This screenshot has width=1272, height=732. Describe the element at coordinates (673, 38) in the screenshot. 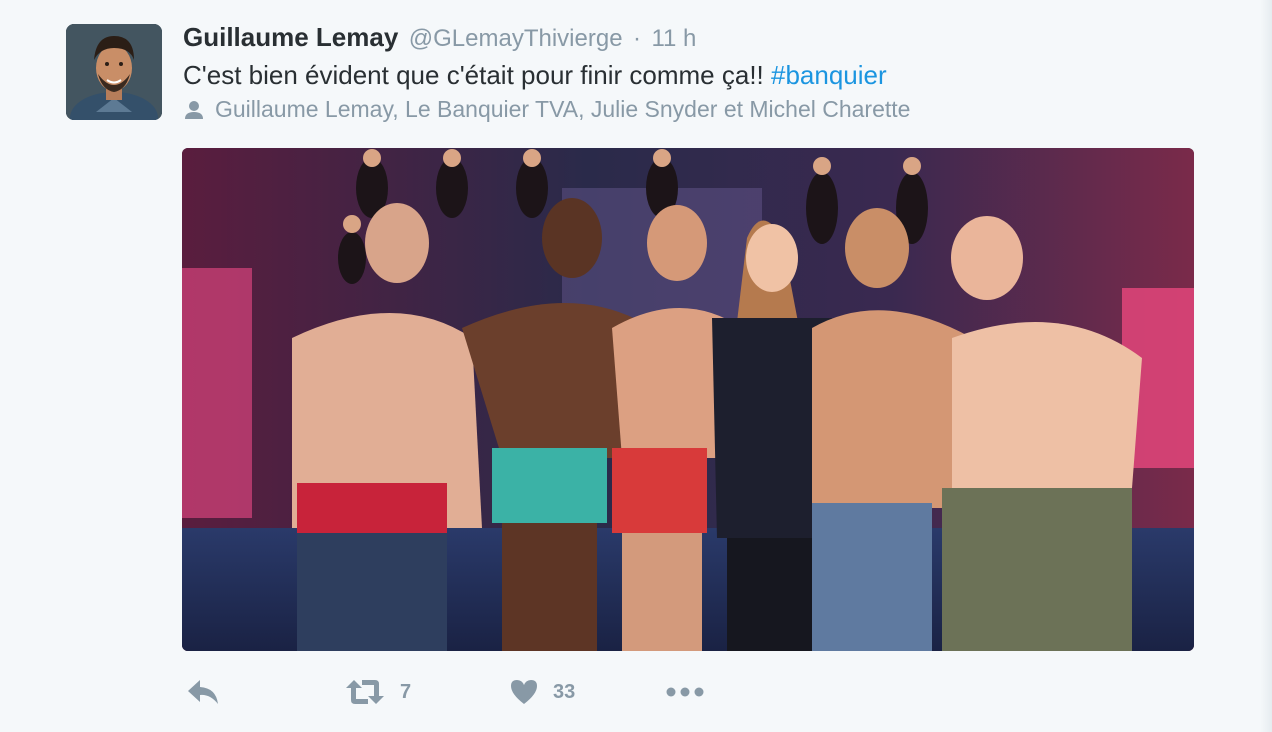

I see `tweet-timestamp: 11 h` at that location.